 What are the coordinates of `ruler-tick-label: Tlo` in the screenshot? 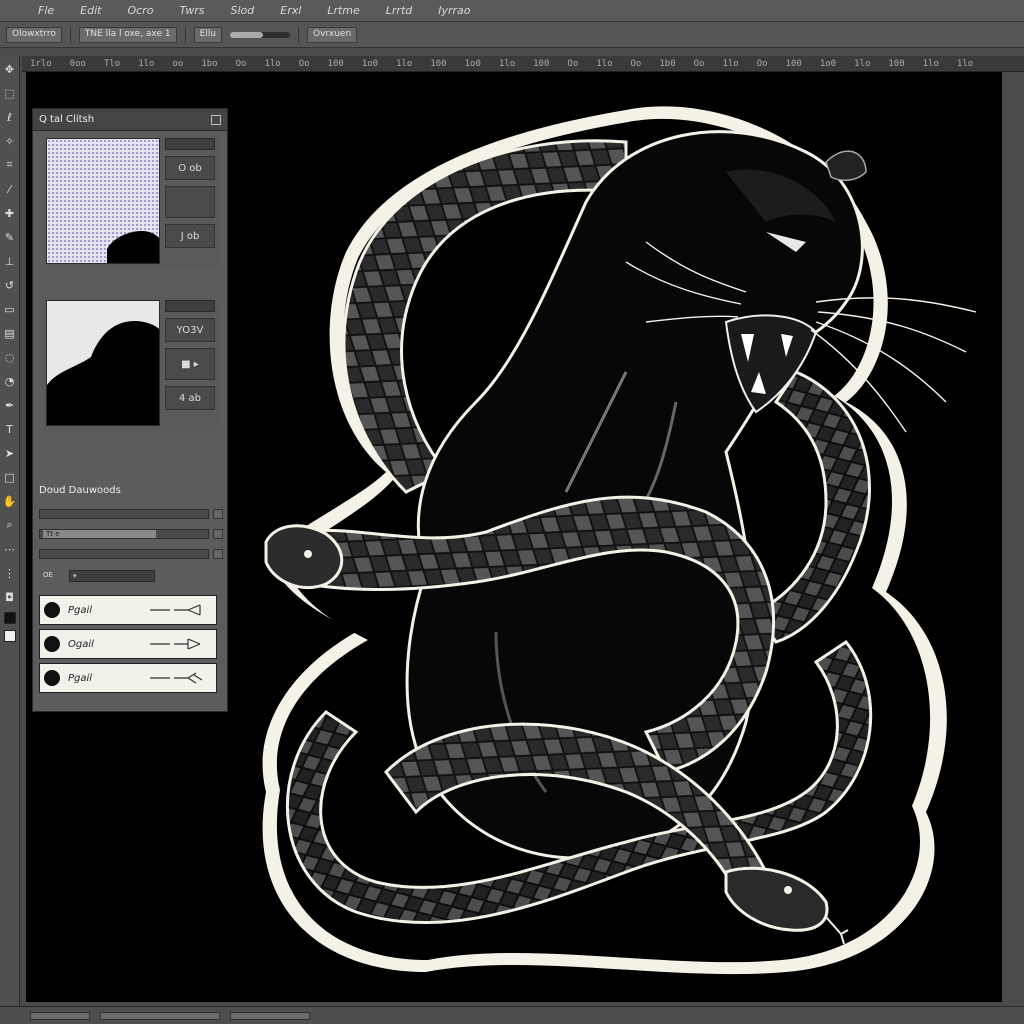 It's located at (112, 63).